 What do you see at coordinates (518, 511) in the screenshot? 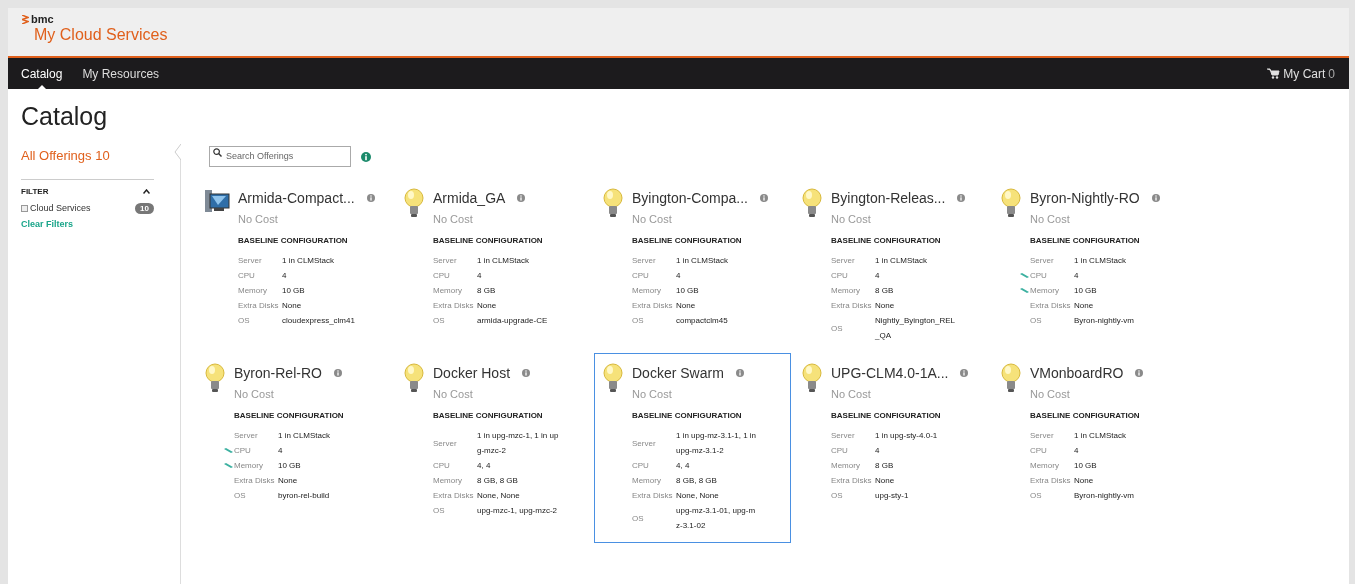
I see `config-value: upg-mzc-1, upg-mzc-2` at bounding box center [518, 511].